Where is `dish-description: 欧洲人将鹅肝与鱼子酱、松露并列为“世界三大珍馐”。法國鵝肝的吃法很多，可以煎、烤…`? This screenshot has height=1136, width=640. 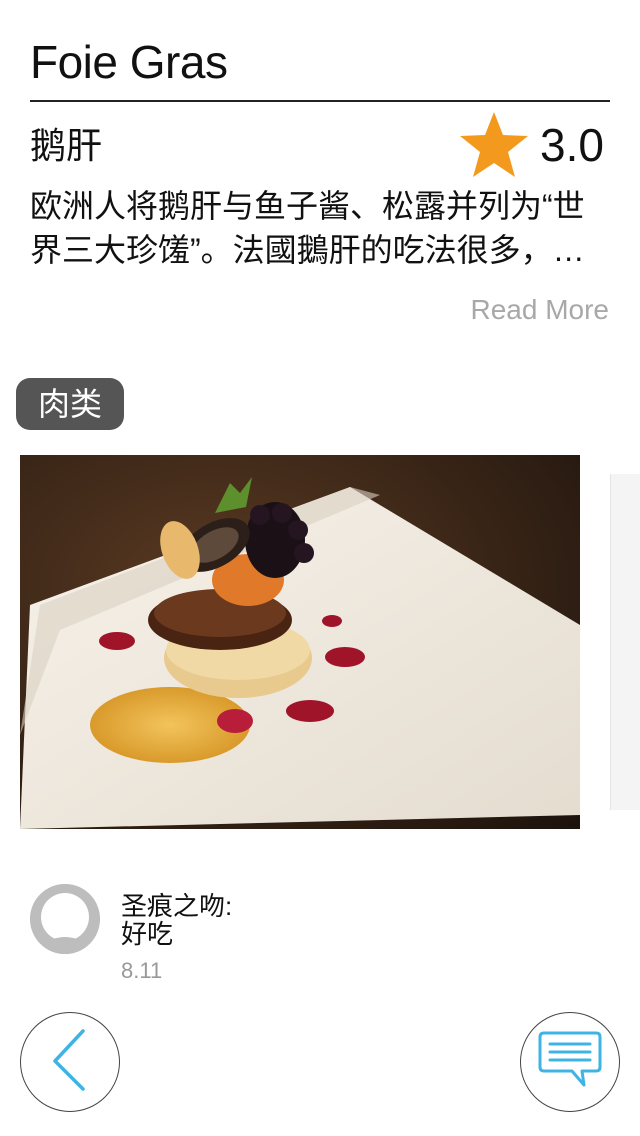 dish-description: 欧洲人将鹅肝与鱼子酱、松露并列为“世界三大珍馐”。法國鵝肝的吃法很多，可以煎、烤… is located at coordinates (307, 228).